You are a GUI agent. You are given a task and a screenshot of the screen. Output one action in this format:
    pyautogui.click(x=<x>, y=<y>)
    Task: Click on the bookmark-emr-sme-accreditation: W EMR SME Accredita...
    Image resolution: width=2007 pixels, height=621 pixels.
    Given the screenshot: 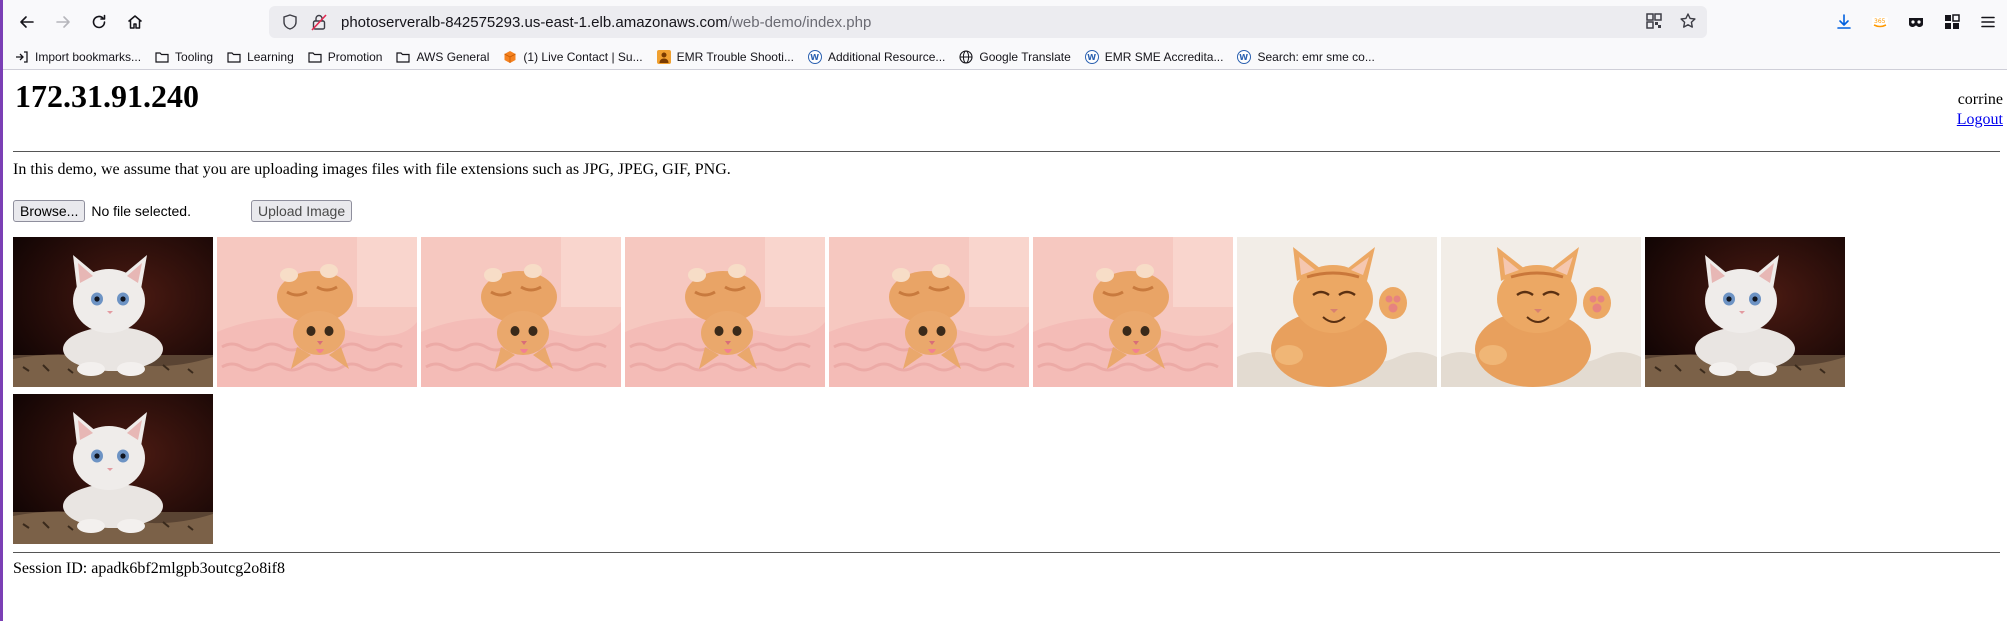 What is the action you would take?
    pyautogui.click(x=1154, y=56)
    